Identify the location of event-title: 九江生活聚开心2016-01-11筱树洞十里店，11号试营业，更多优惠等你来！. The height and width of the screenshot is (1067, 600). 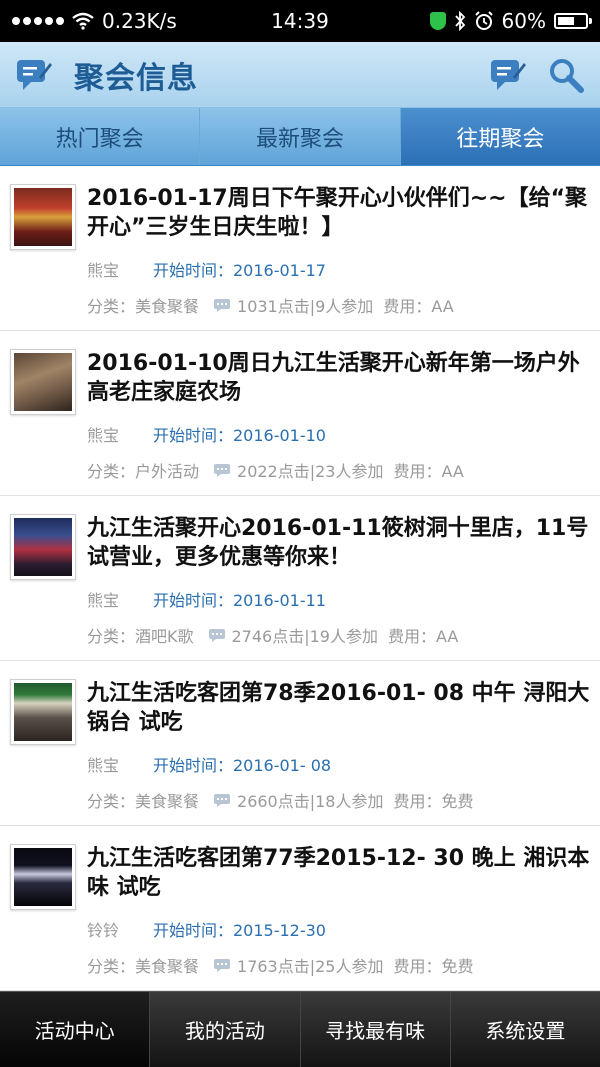
(338, 543).